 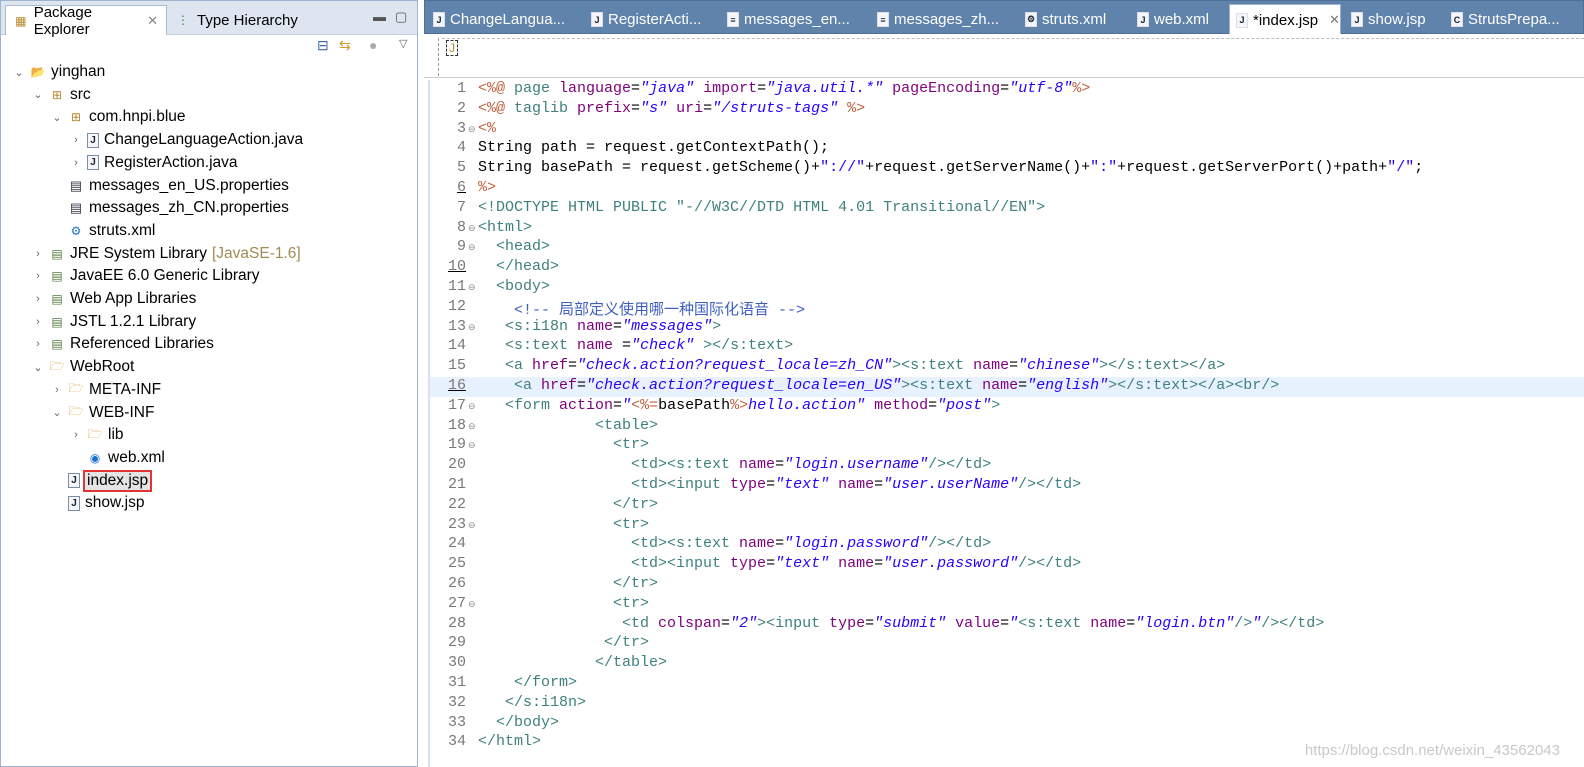 What do you see at coordinates (102, 413) in the screenshot?
I see `tree-item-web-inf: ⌄ 🗁 WEB-INF` at bounding box center [102, 413].